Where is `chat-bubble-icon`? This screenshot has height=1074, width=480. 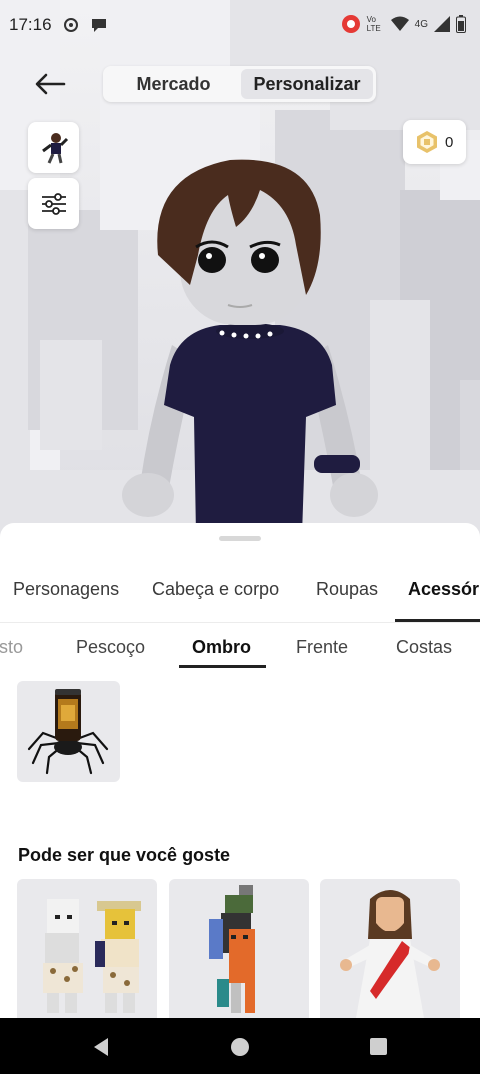
chat-bubble-icon is located at coordinates (99, 25).